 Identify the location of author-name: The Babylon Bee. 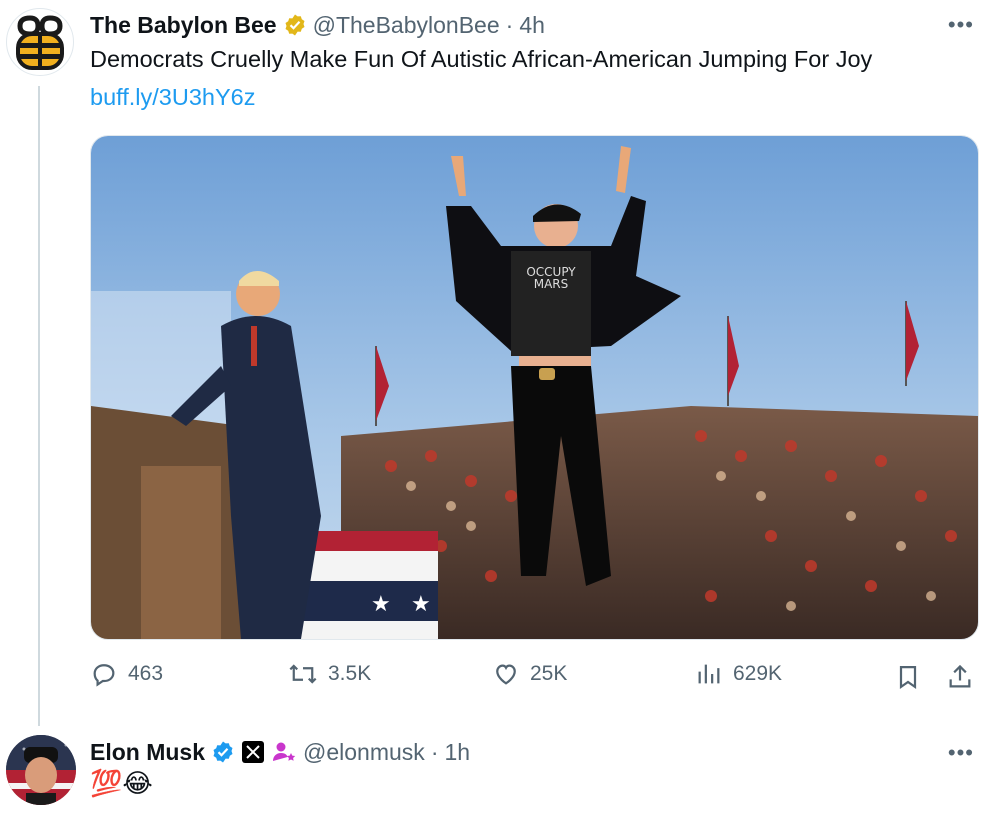
(183, 25).